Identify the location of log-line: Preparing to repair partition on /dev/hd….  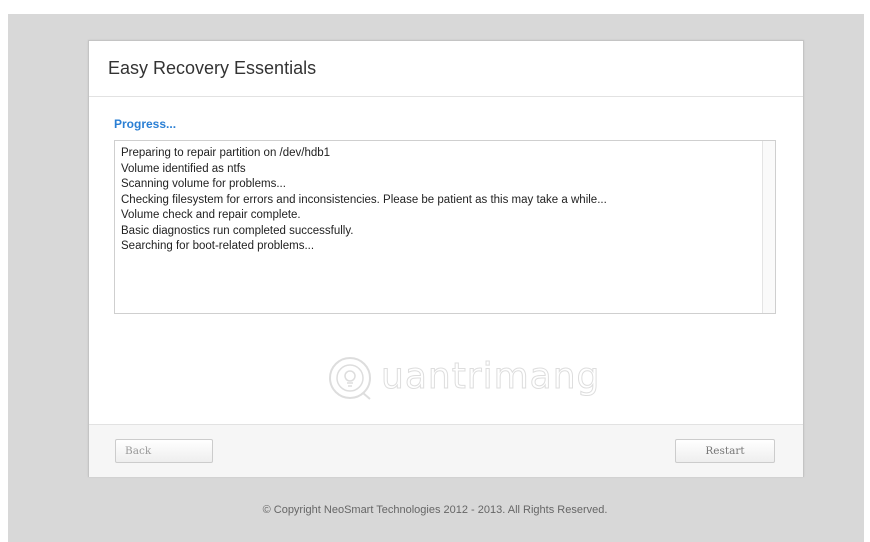
(226, 153).